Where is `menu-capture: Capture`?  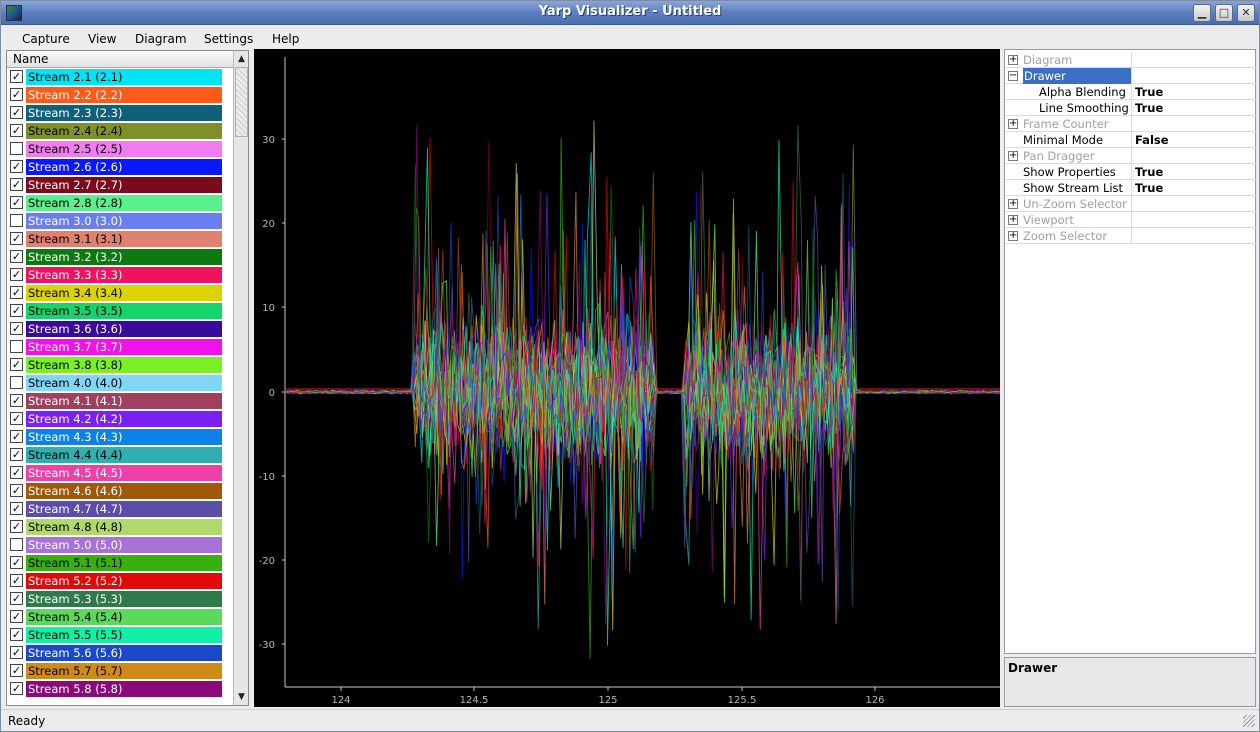
menu-capture: Capture is located at coordinates (46, 39).